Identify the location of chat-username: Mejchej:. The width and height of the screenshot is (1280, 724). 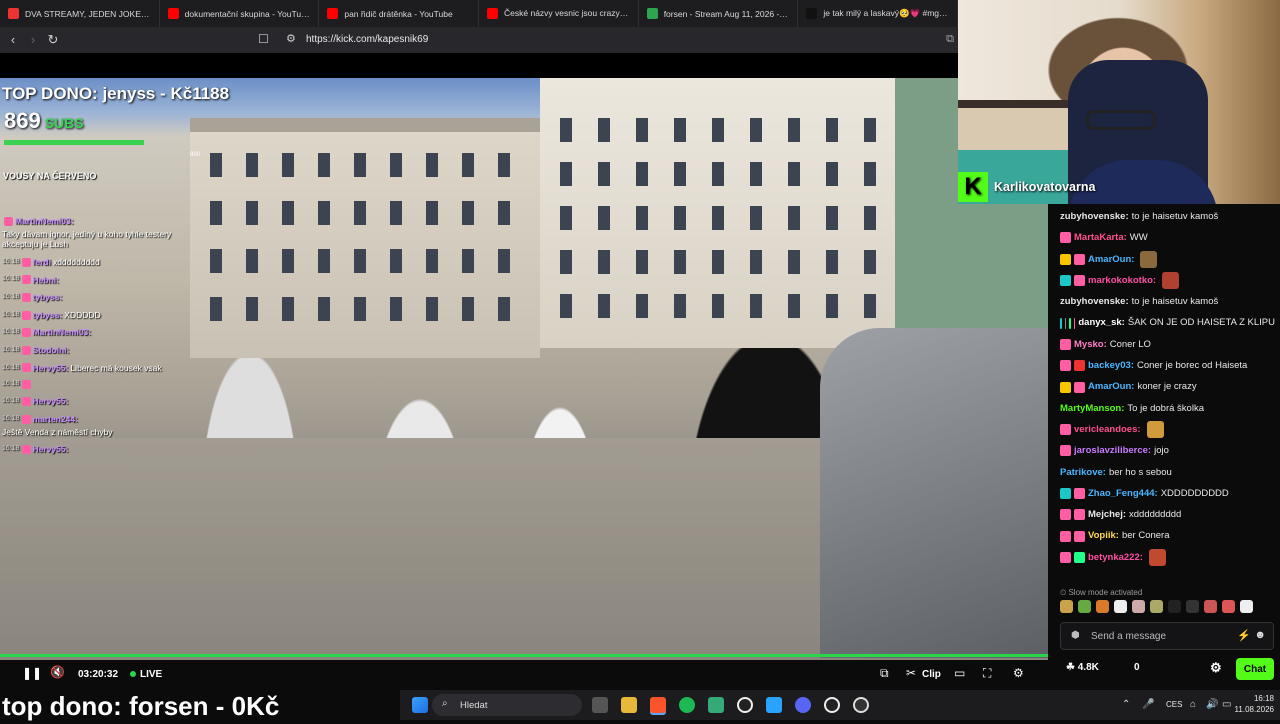
(1107, 514).